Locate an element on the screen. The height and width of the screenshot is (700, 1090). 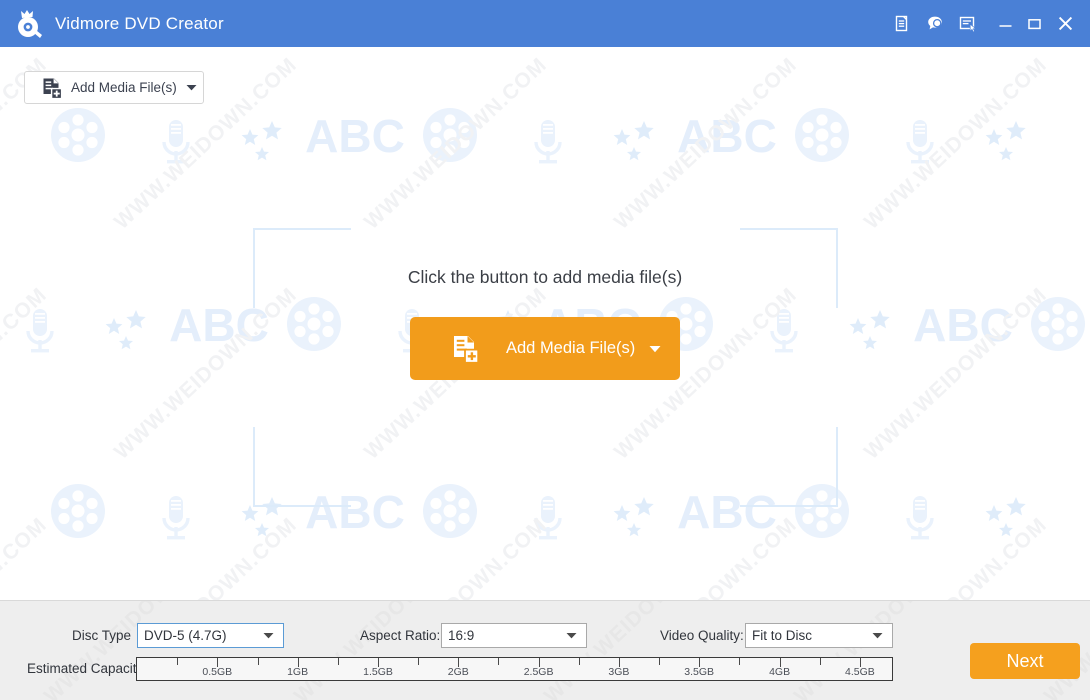
file-add-icon is located at coordinates (466, 349).